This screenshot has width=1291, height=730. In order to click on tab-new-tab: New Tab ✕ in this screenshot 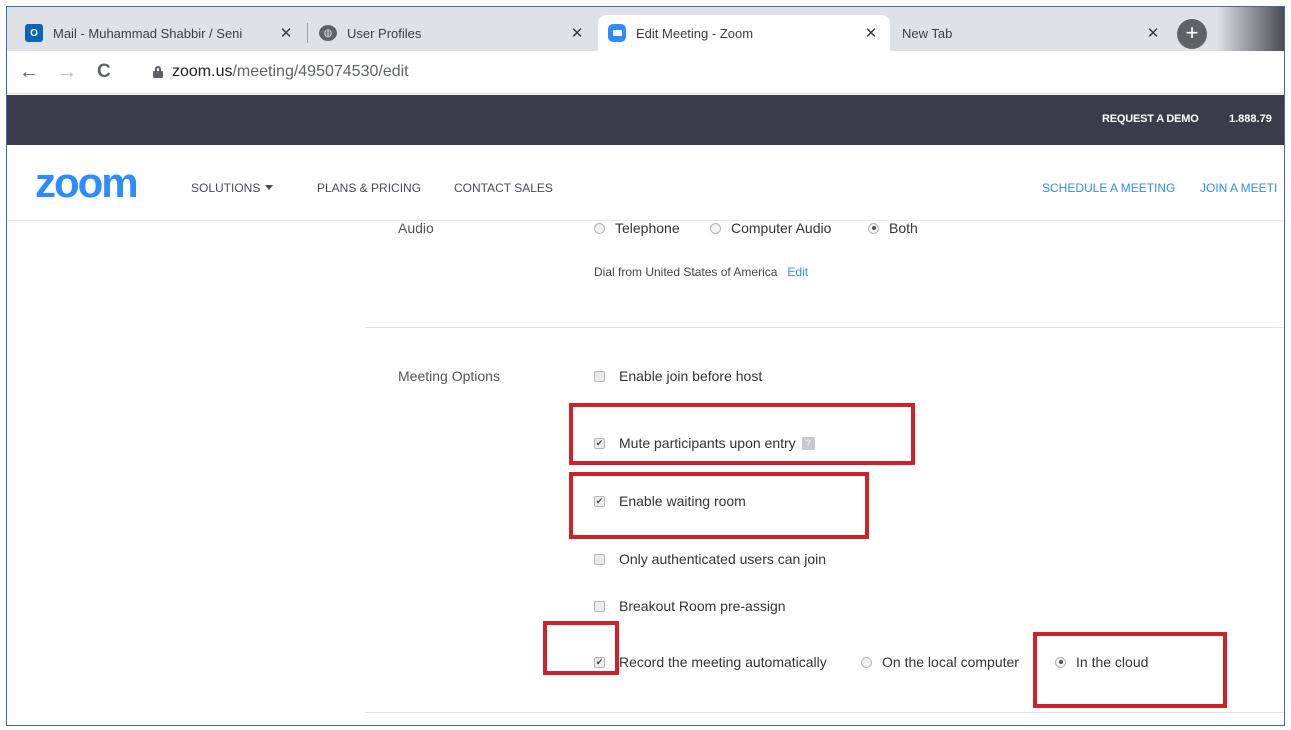, I will do `click(1032, 33)`.